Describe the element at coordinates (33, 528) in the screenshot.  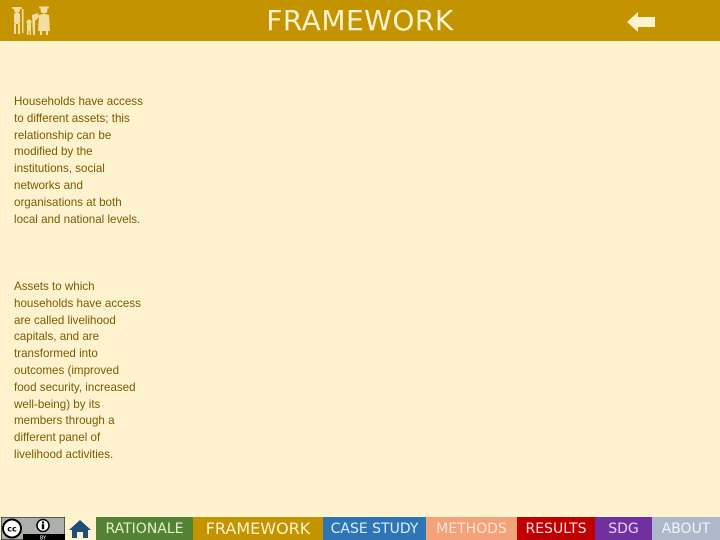
I see `cc-by-license-icon: cc BY` at that location.